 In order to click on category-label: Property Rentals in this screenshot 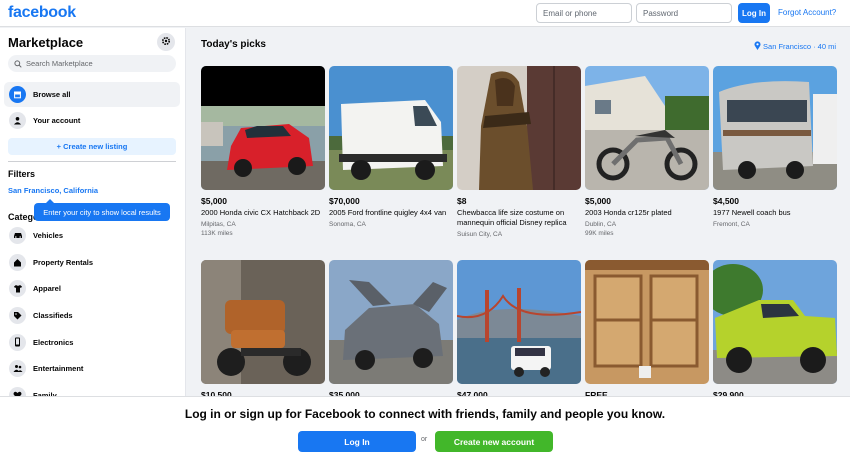, I will do `click(63, 262)`.